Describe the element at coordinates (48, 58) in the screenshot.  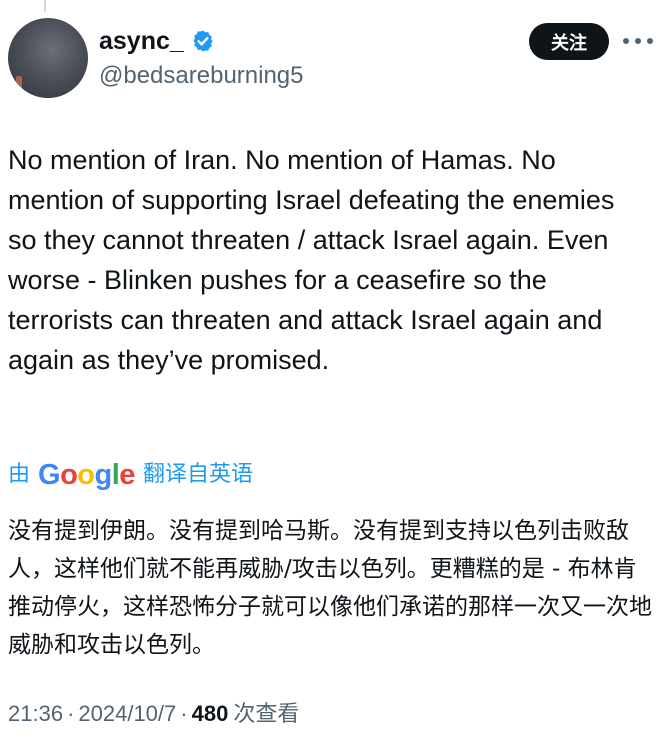
I see `avatar` at that location.